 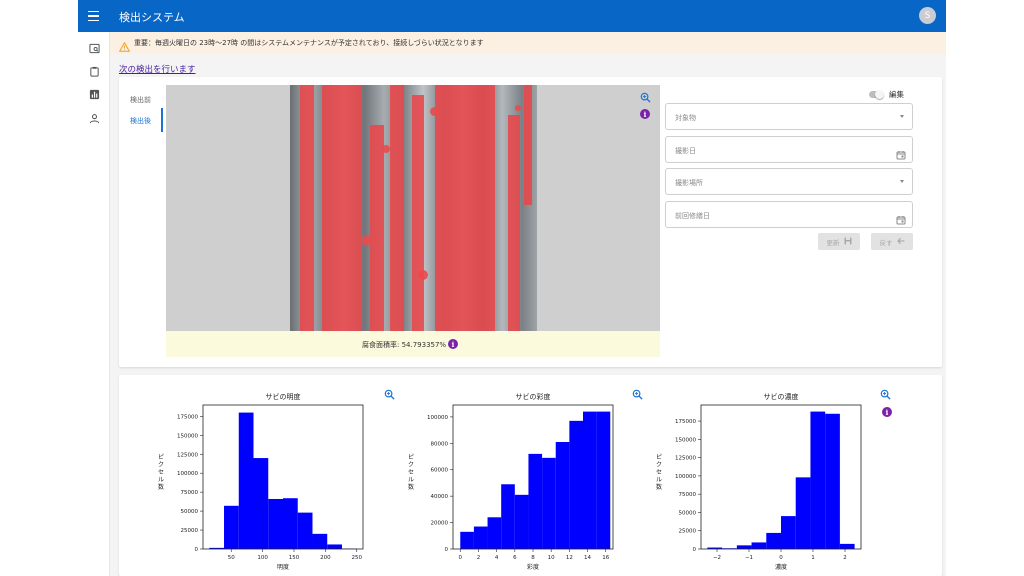 What do you see at coordinates (927, 15) in the screenshot?
I see `user-avatar: S` at bounding box center [927, 15].